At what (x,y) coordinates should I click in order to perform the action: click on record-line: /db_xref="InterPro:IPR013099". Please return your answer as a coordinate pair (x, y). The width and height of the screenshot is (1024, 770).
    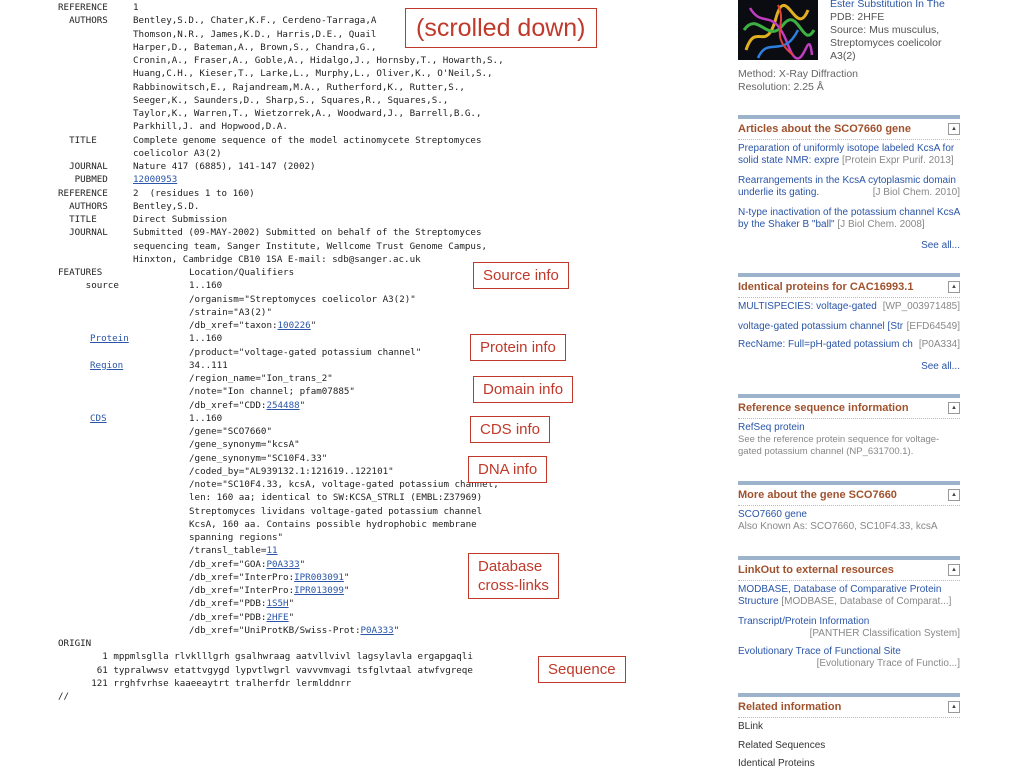
    Looking at the image, I should click on (358, 590).